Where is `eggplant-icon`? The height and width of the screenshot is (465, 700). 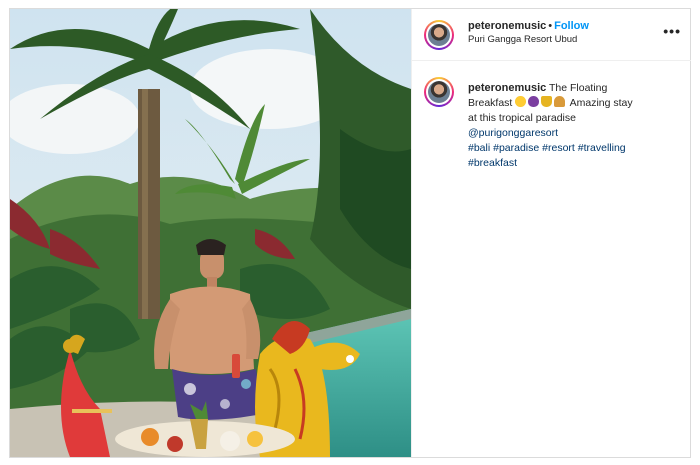 eggplant-icon is located at coordinates (534, 101).